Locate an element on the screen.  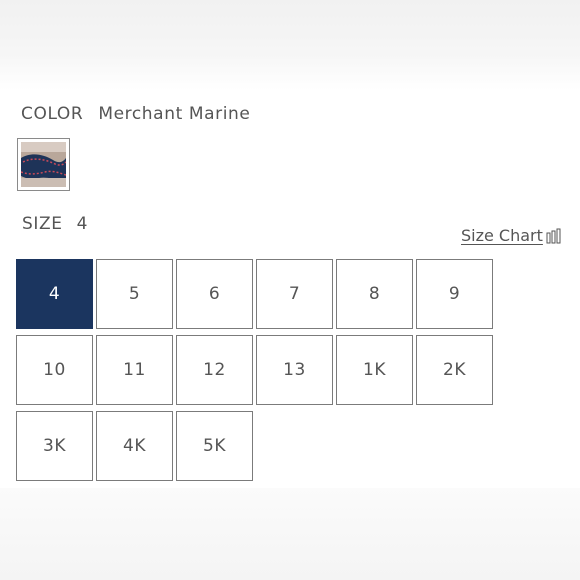
size-option: 9 is located at coordinates (454, 294).